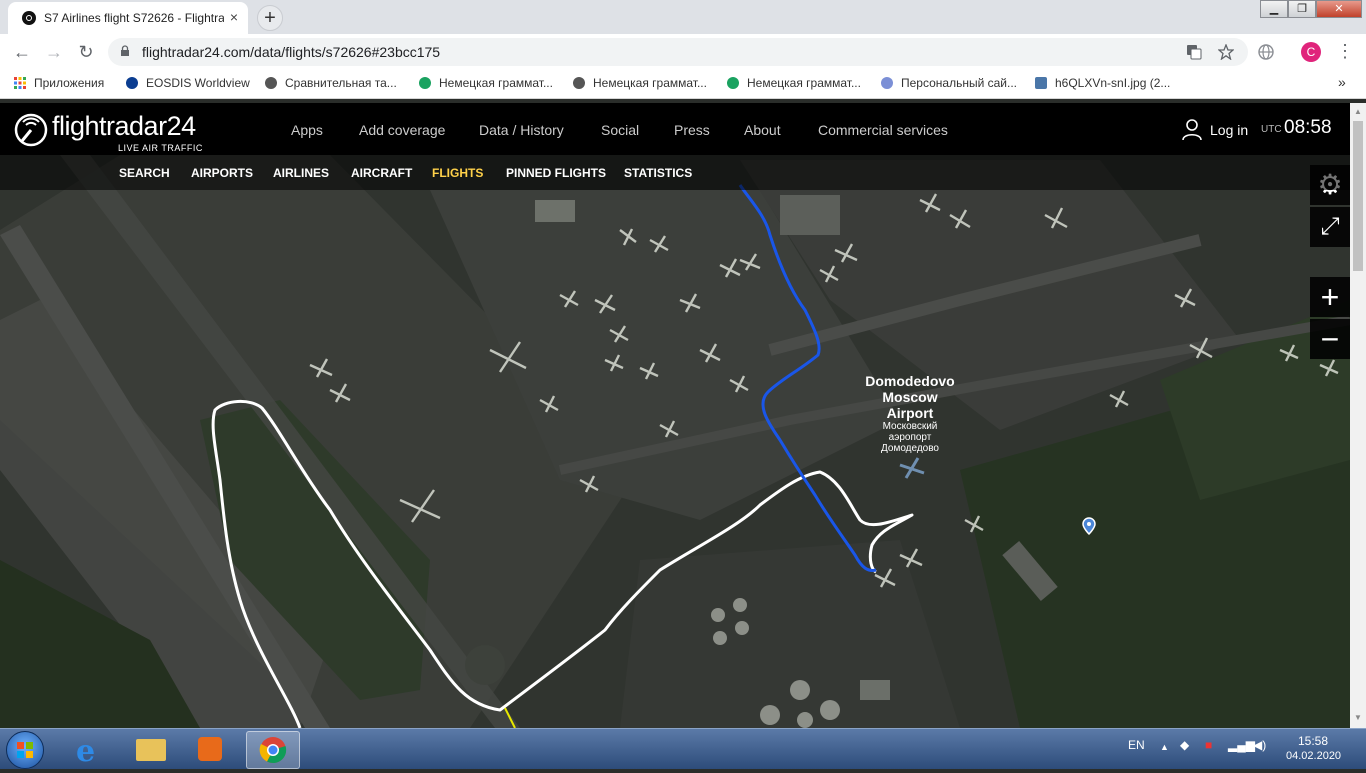 This screenshot has width=1366, height=773. I want to click on taskbar-explorer, so click(150, 749).